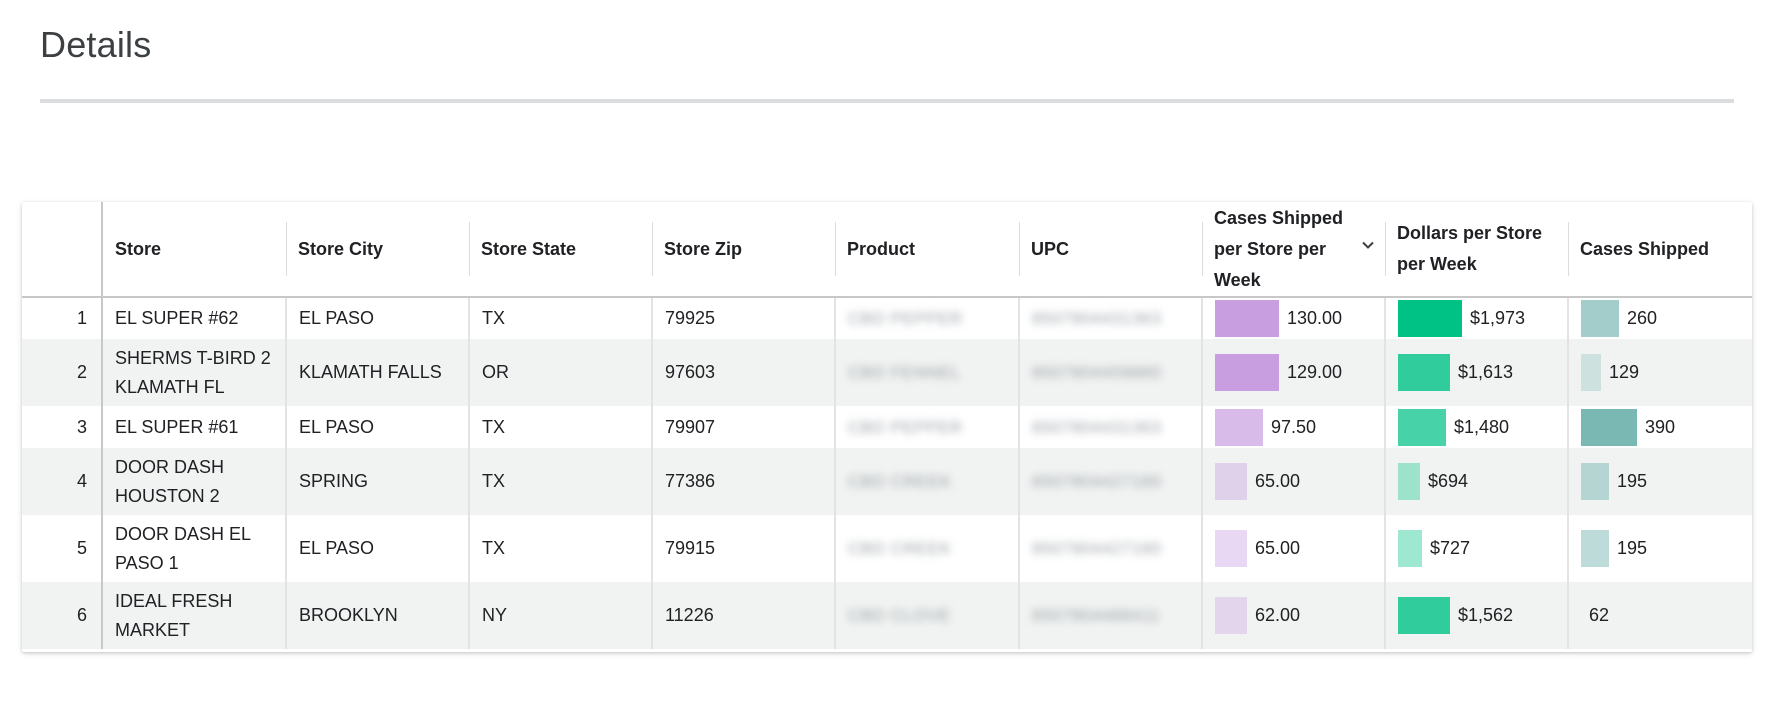 Image resolution: width=1776 pixels, height=702 pixels. I want to click on cell-store-state: NY, so click(560, 615).